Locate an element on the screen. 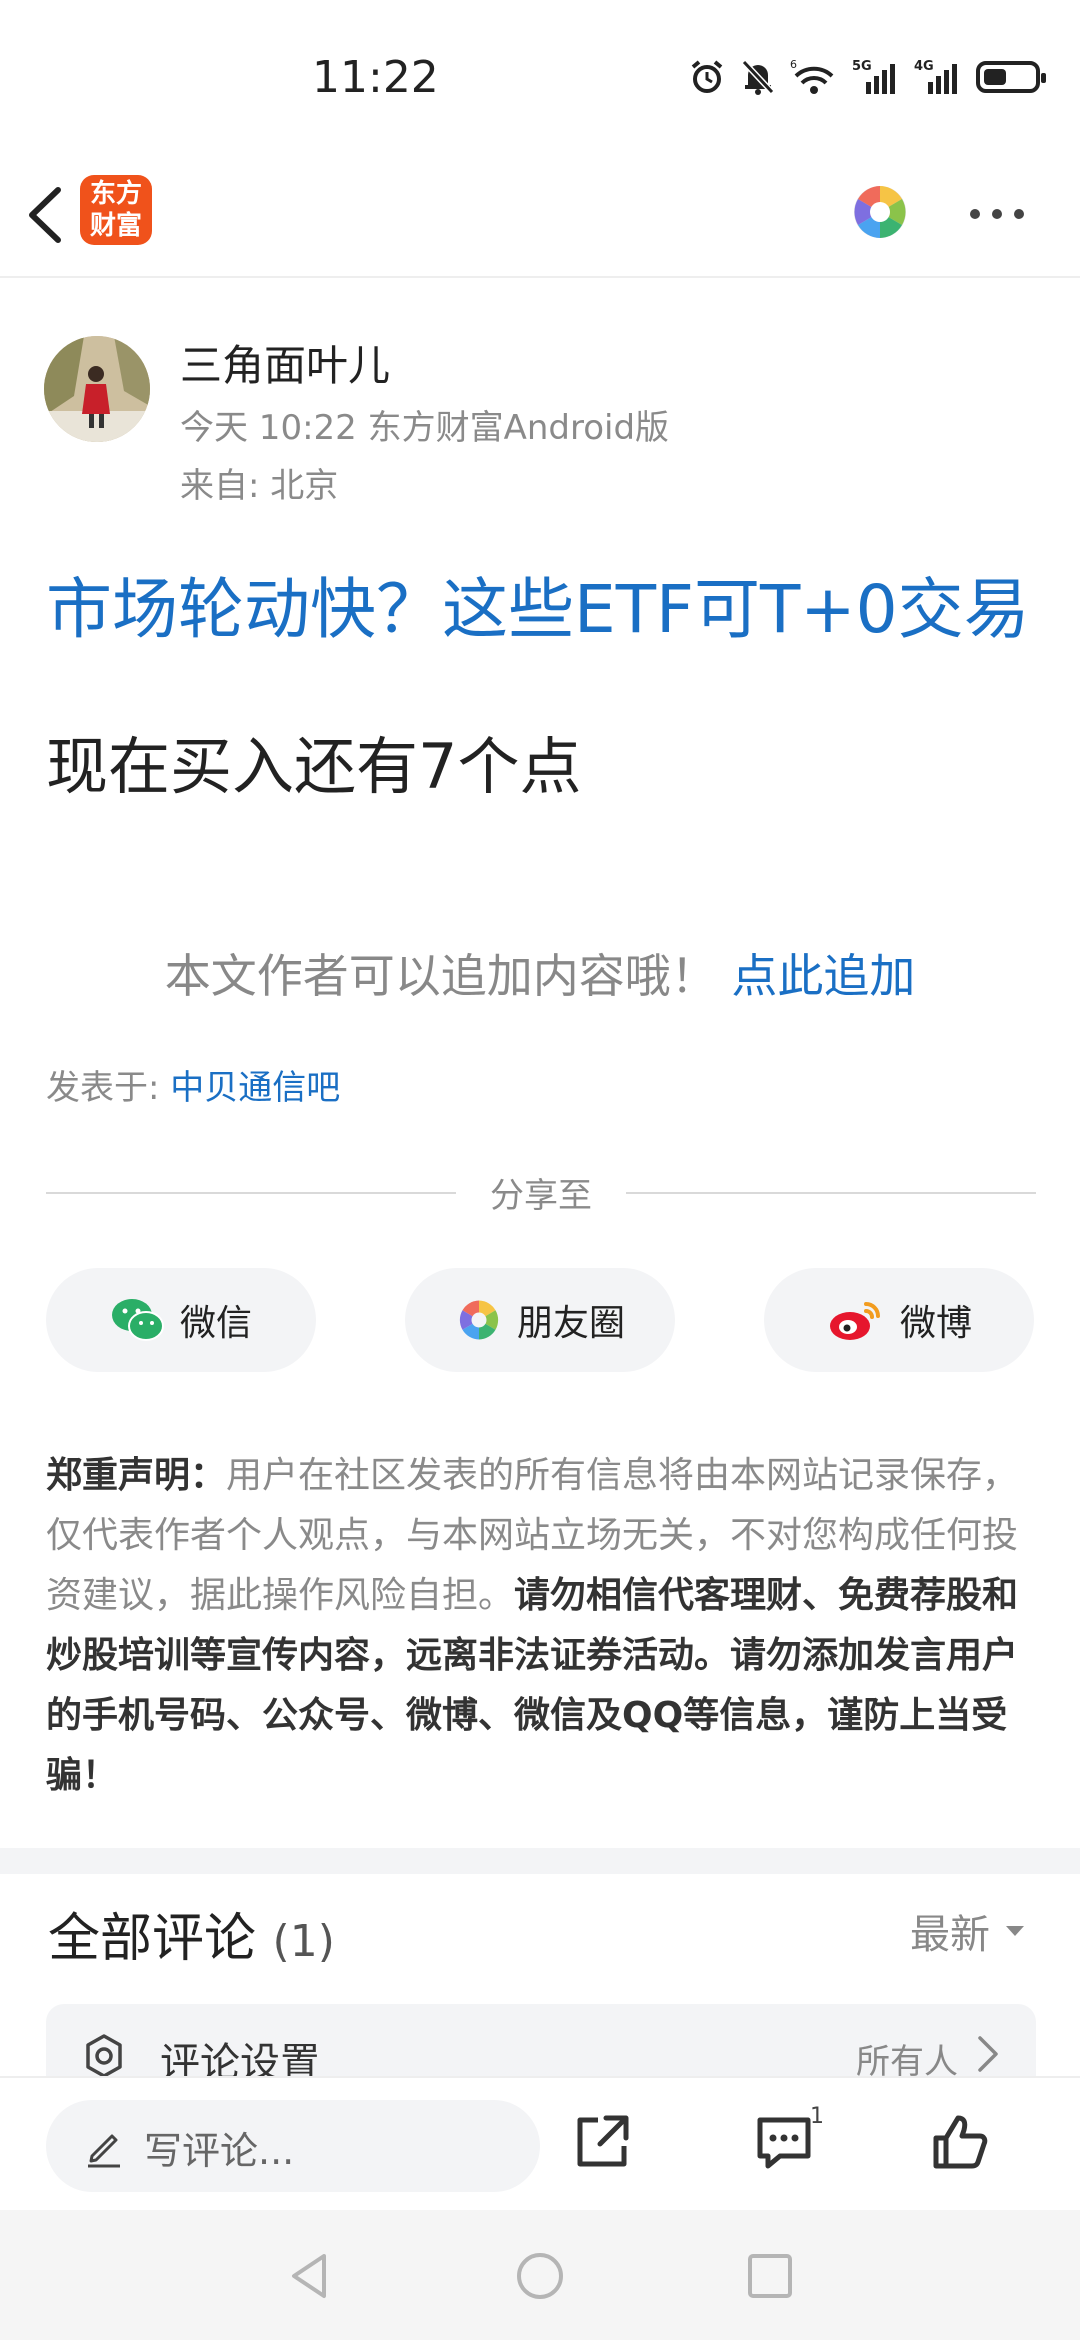 This screenshot has width=1080, height=2340. share-weibo-button: 微博 is located at coordinates (899, 1320).